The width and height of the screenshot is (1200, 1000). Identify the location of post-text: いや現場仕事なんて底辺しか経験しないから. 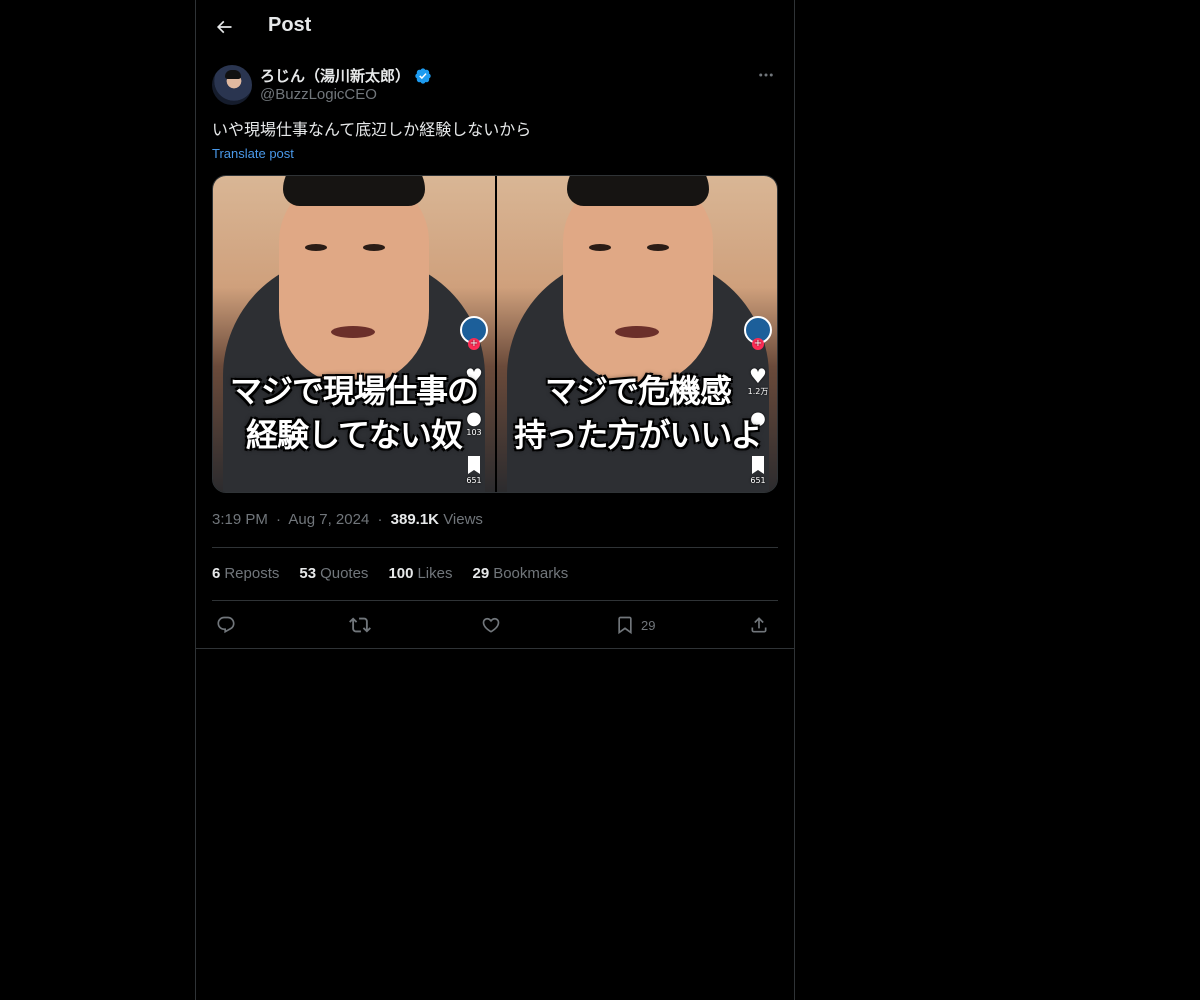
(372, 130).